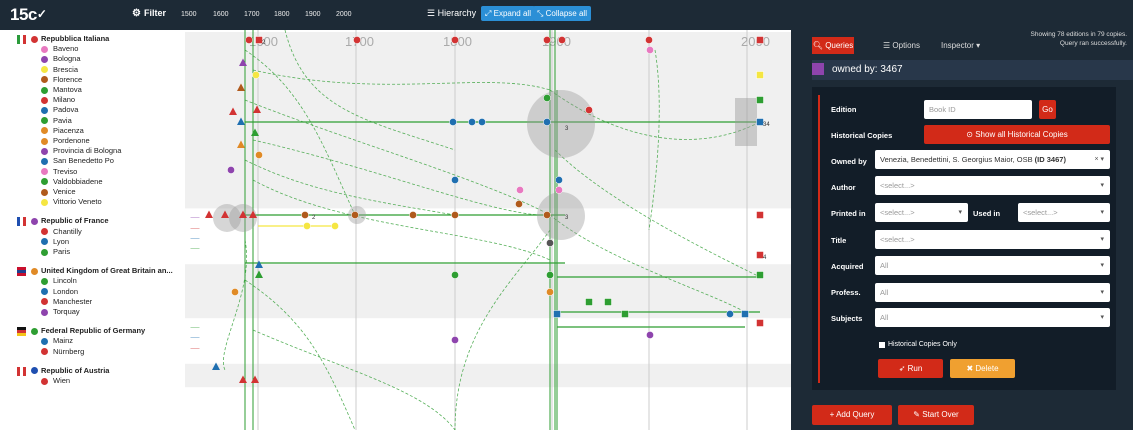 This screenshot has height=430, width=1133. What do you see at coordinates (67, 79) in the screenshot?
I see `place-label: Florence` at bounding box center [67, 79].